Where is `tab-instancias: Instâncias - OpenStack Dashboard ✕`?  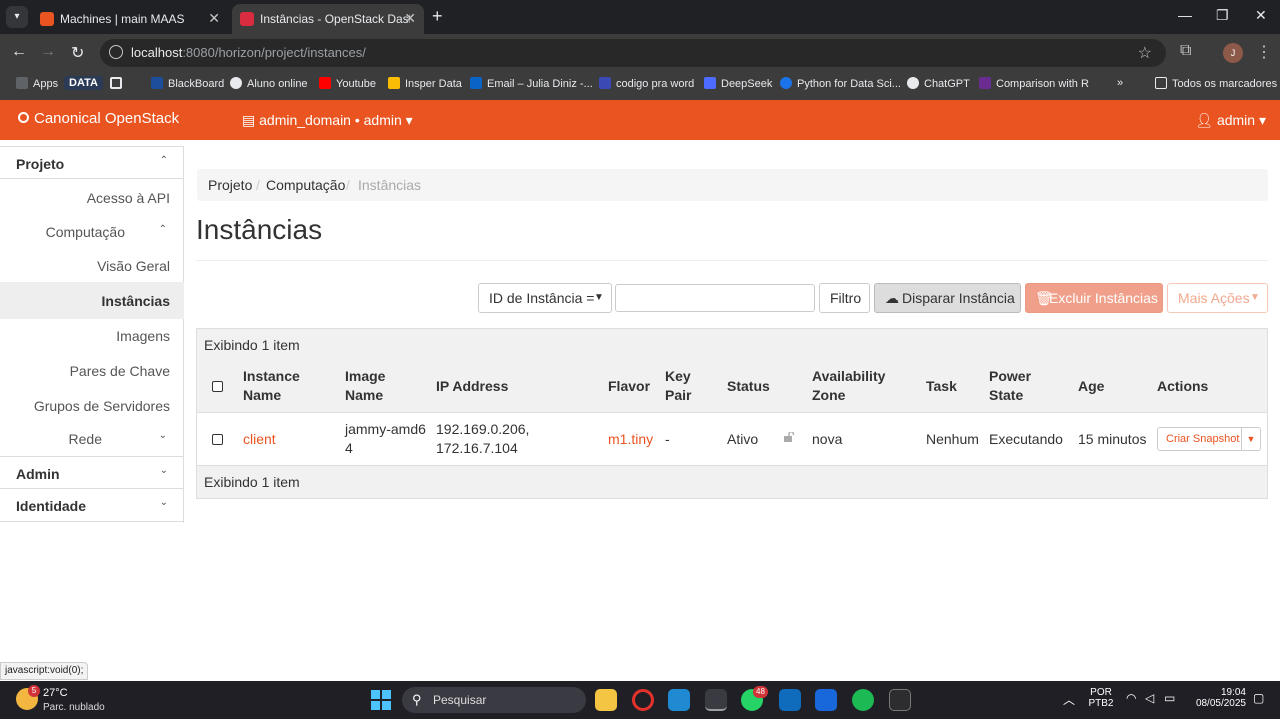 tab-instancias: Instâncias - OpenStack Dashboard ✕ is located at coordinates (328, 19).